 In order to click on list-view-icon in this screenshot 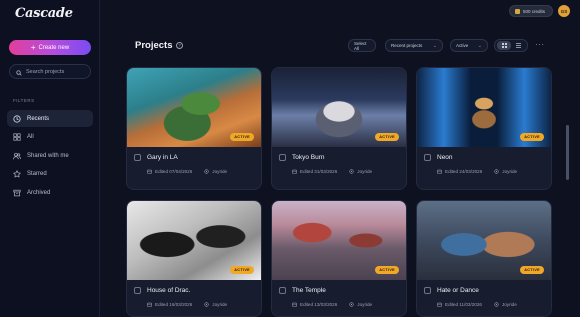, I will do `click(518, 45)`.